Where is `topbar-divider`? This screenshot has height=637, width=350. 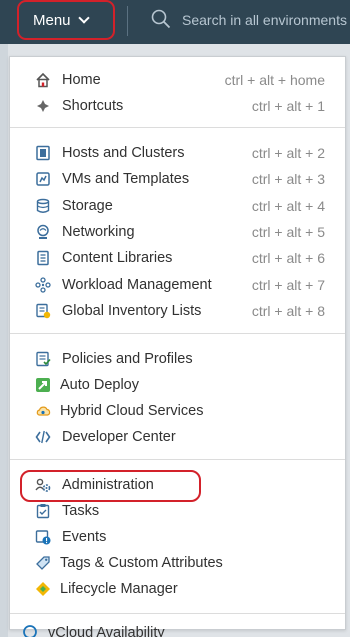
topbar-divider is located at coordinates (127, 21).